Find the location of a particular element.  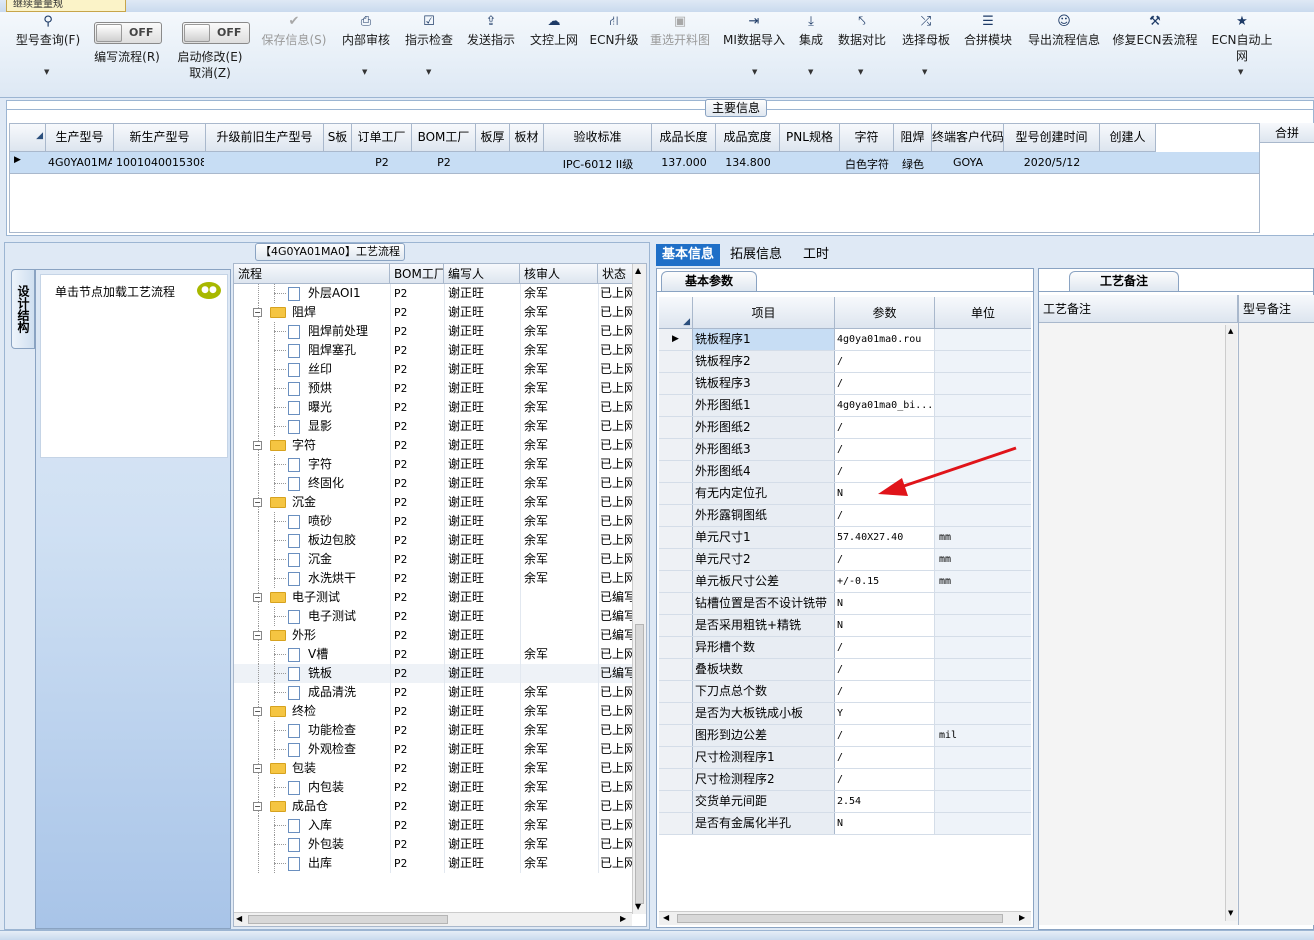

col-header: 验收标准 is located at coordinates (598, 138).